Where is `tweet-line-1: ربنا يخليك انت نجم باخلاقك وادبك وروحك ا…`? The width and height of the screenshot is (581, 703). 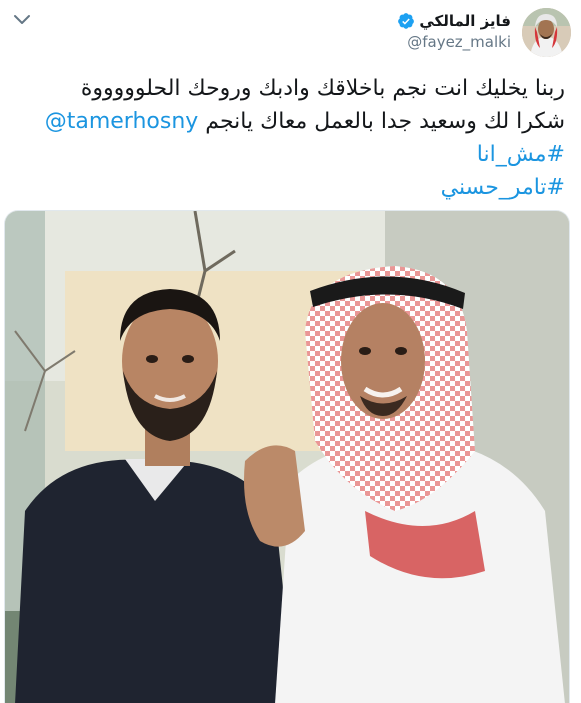
tweet-line-1: ربنا يخليك انت نجم باخلاقك وادبك وروحك ا… is located at coordinates (322, 88).